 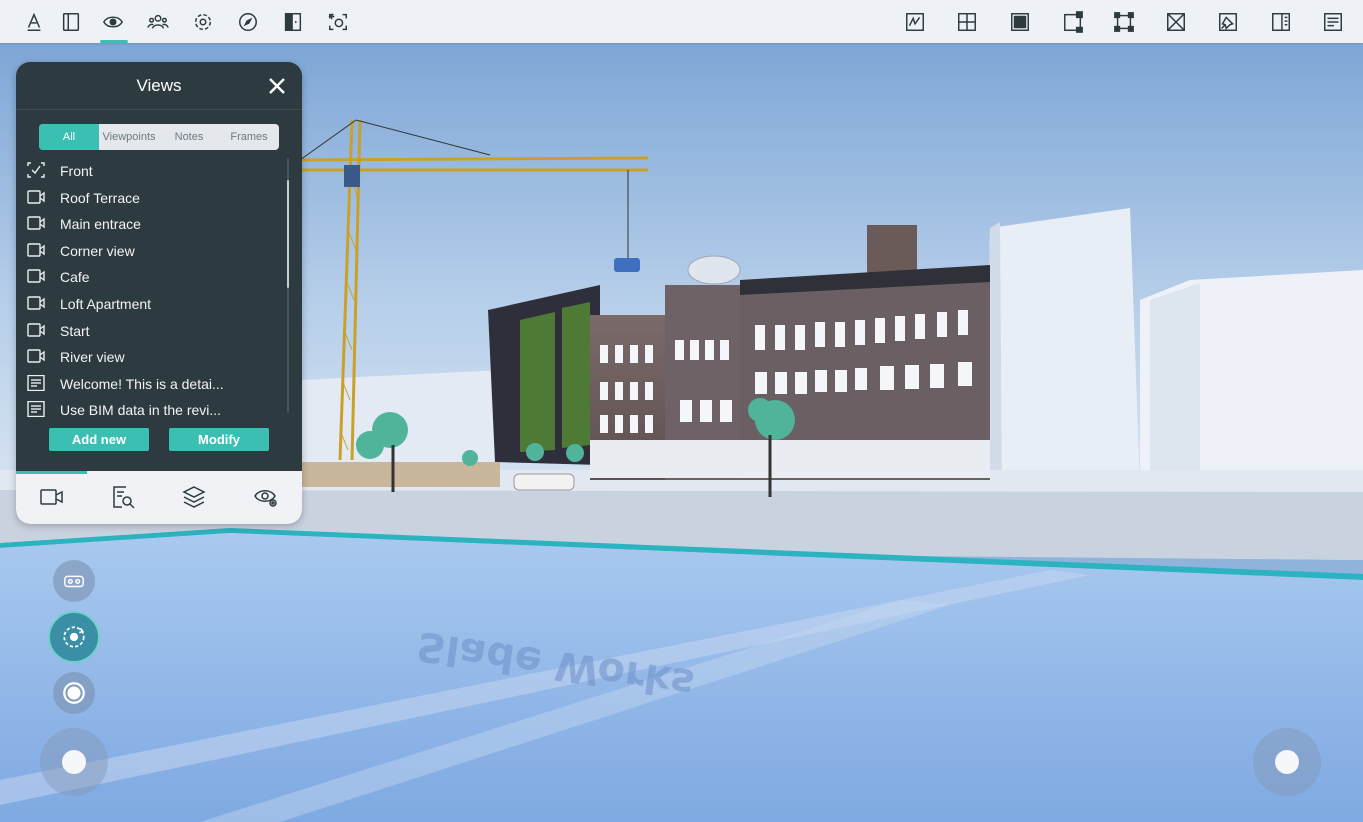 I want to click on list-item-label: Loft Apartment, so click(x=106, y=303).